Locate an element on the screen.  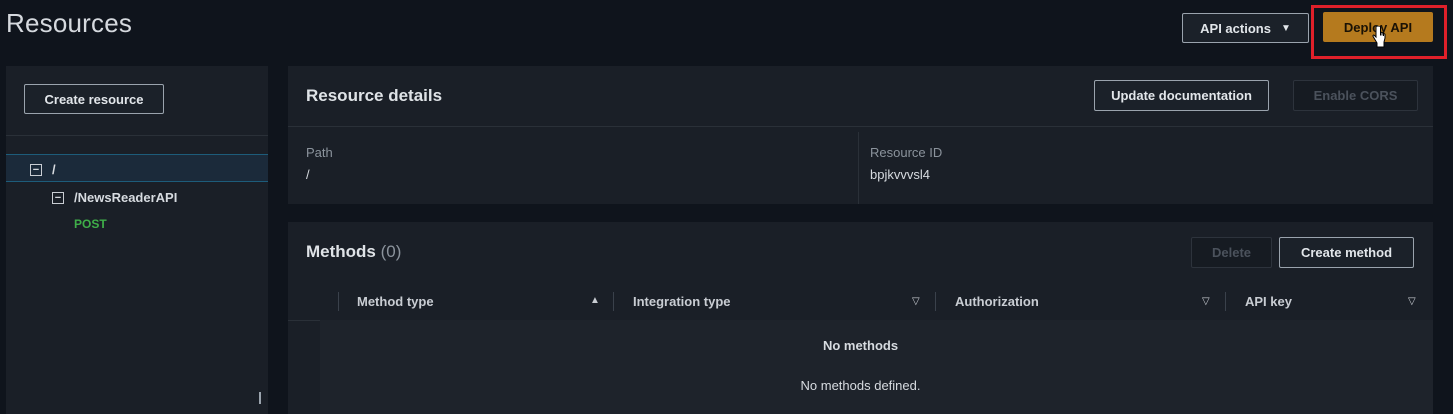
resource-id-value: bpjkvvvsl4 is located at coordinates (900, 174).